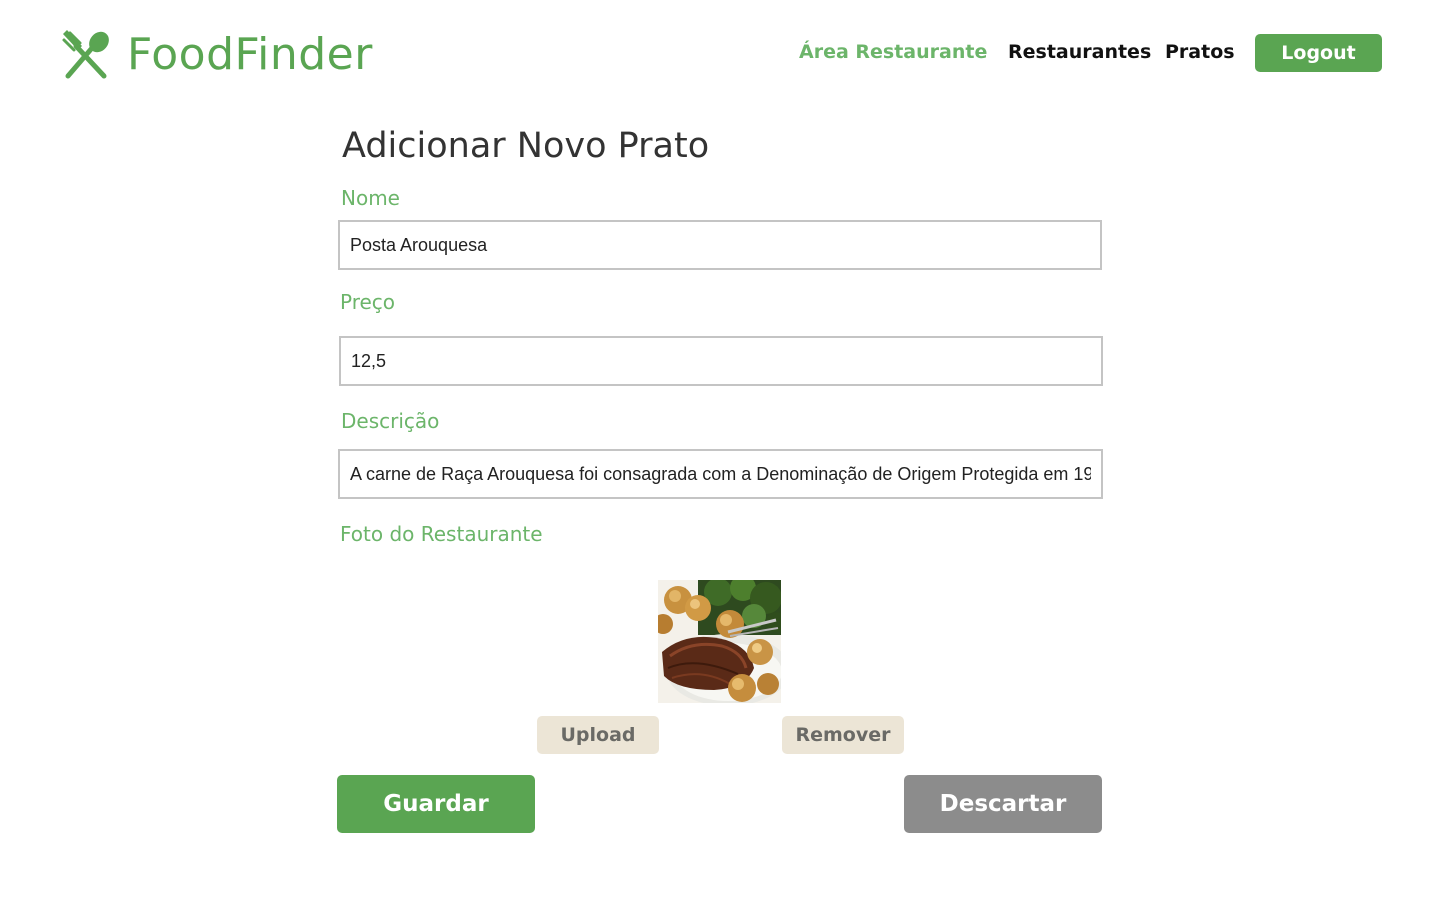  I want to click on discard-button: Descartar, so click(1003, 804).